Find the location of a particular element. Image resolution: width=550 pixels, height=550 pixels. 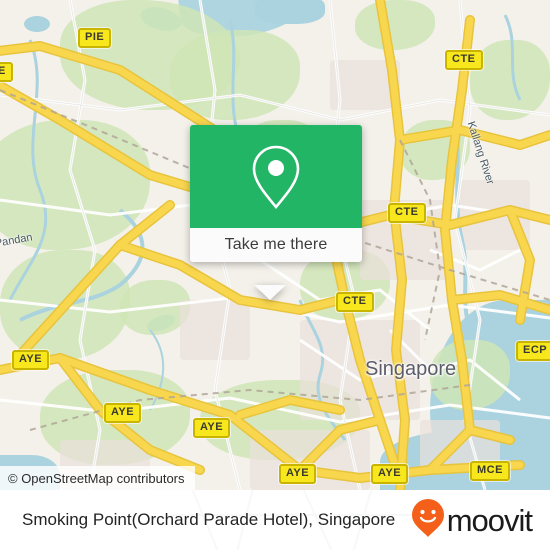

callout-tail is located at coordinates (270, 292).